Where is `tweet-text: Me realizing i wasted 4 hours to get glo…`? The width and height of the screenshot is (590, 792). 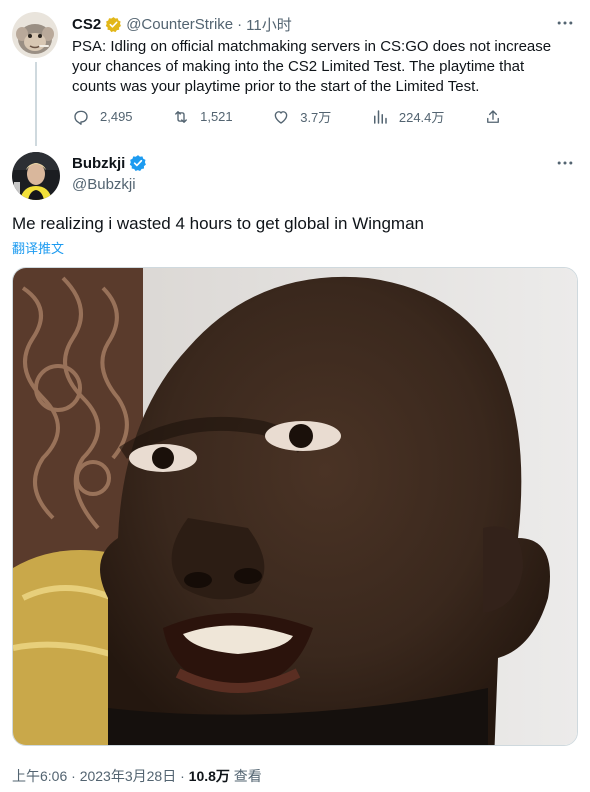 tweet-text: Me realizing i wasted 4 hours to get glo… is located at coordinates (218, 223).